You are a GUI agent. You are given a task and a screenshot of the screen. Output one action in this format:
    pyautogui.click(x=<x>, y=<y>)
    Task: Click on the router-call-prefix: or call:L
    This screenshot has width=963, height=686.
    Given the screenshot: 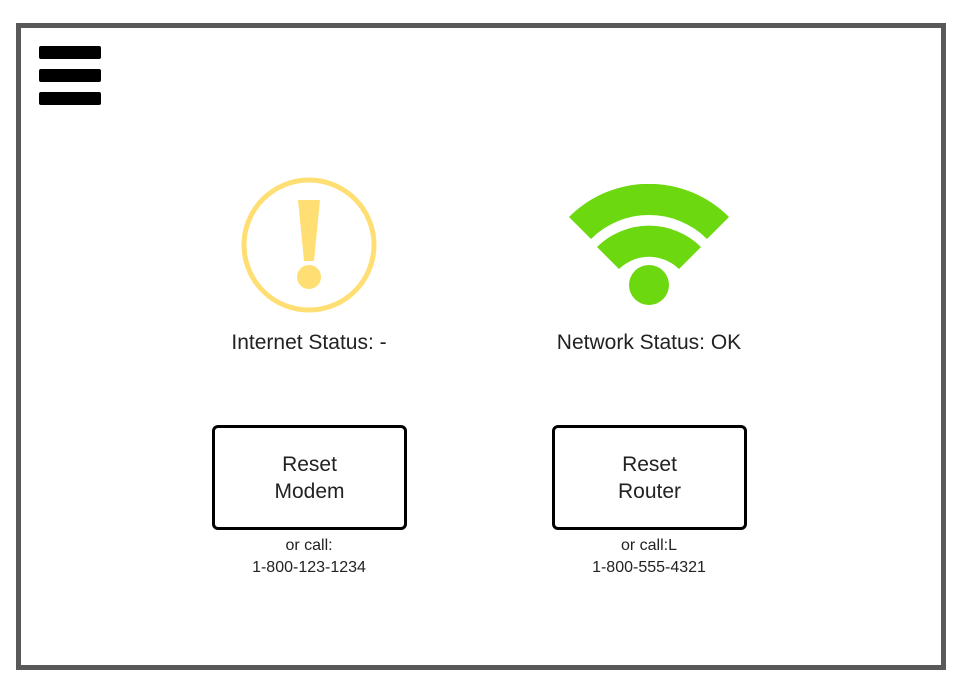 What is the action you would take?
    pyautogui.click(x=649, y=545)
    